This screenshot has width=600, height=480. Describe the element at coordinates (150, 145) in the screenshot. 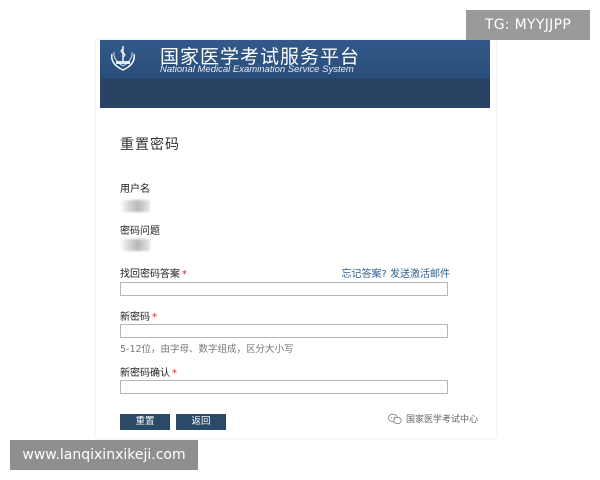

I see `page-title: 重置密码` at that location.